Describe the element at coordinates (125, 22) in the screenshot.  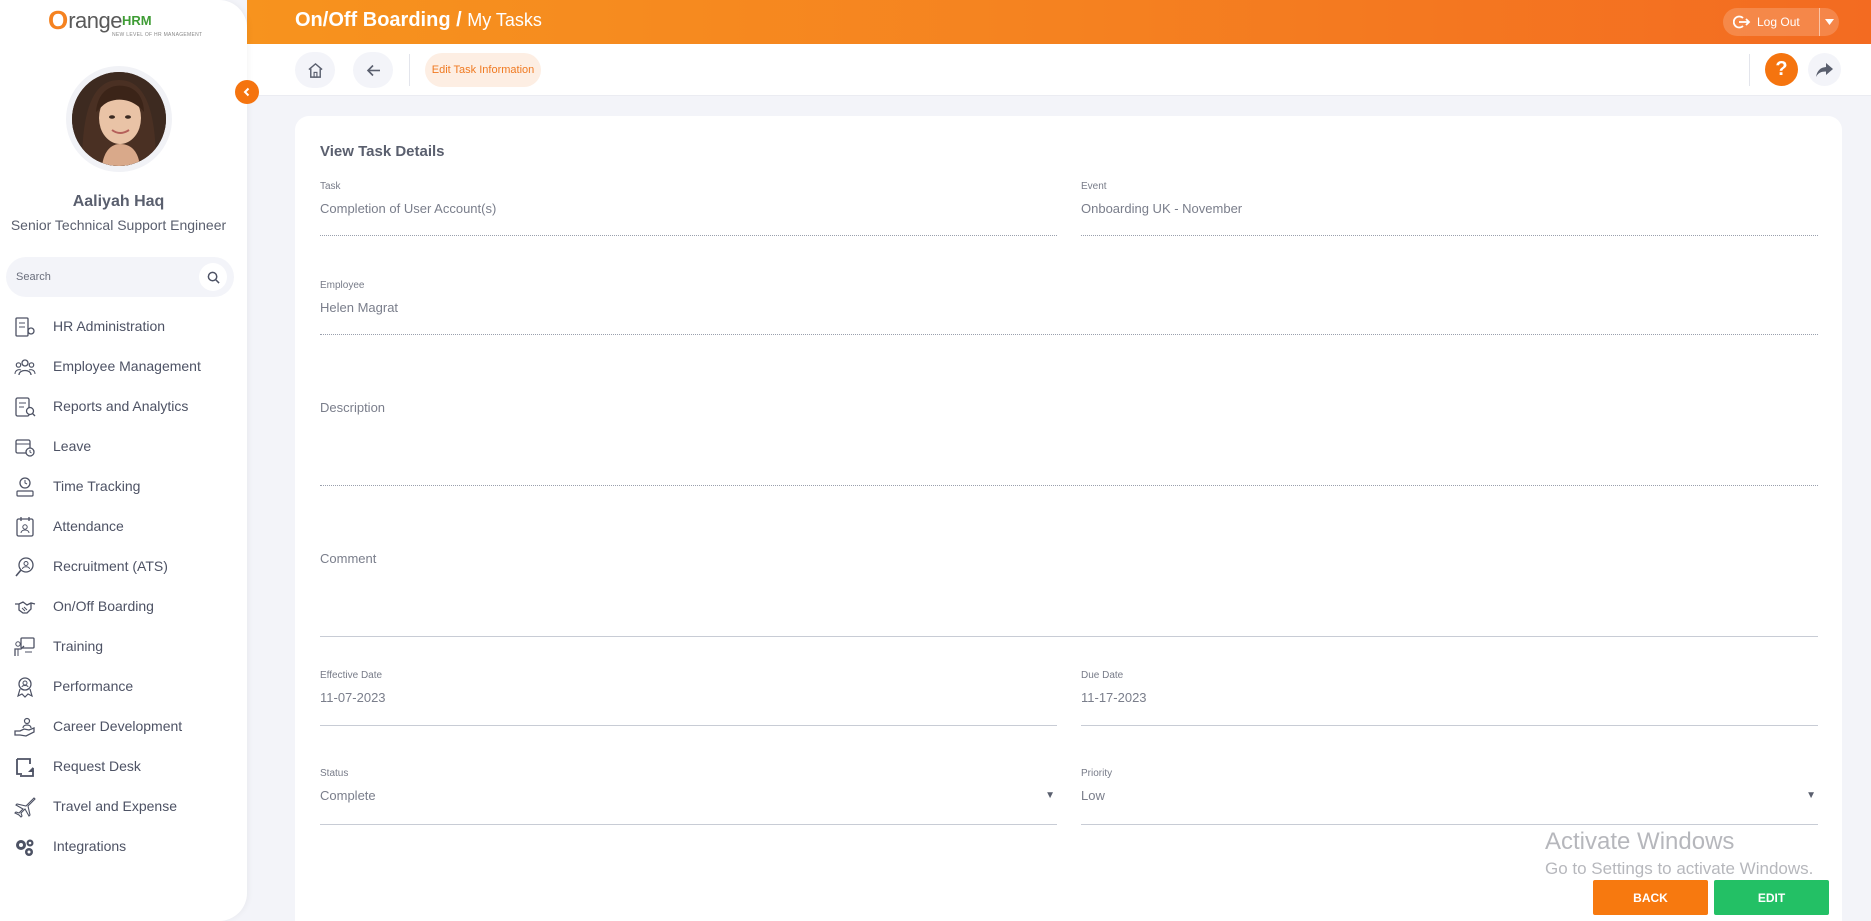
I see `orangehrm-logo: O range HRM NEW LEVEL OF HR MANAGEMENT` at that location.